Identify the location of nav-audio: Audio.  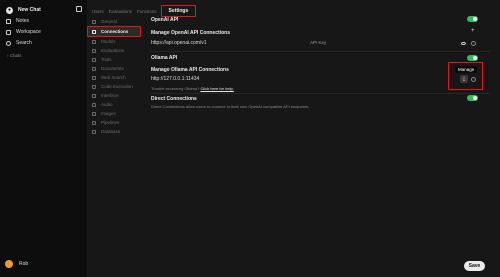
(119, 104).